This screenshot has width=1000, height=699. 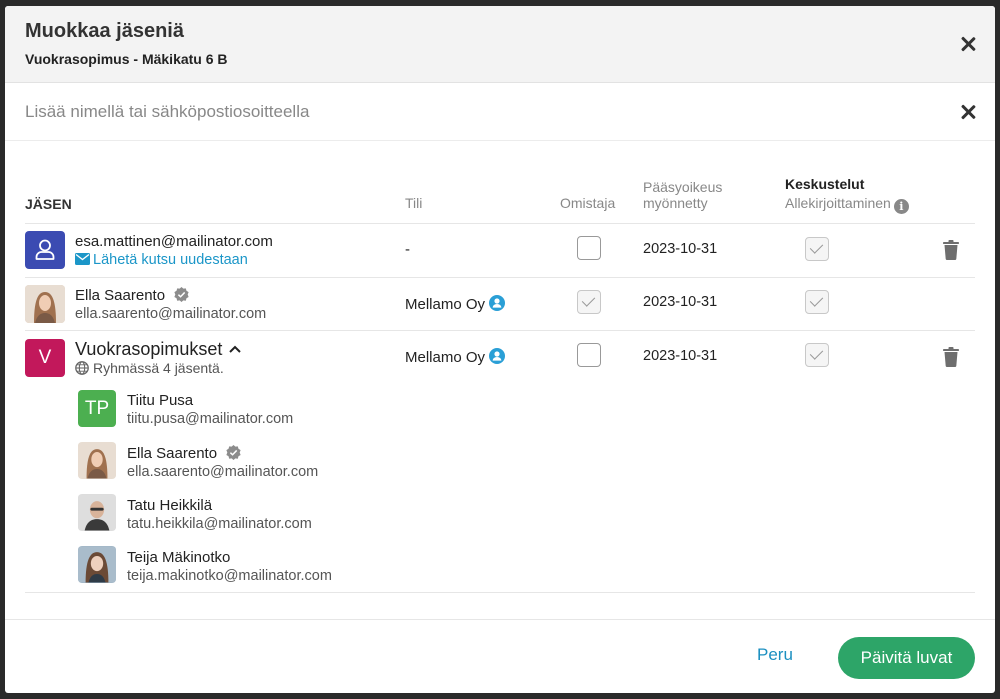 What do you see at coordinates (219, 524) in the screenshot?
I see `group-member-email: tatu.heikkila@mailinator.com` at bounding box center [219, 524].